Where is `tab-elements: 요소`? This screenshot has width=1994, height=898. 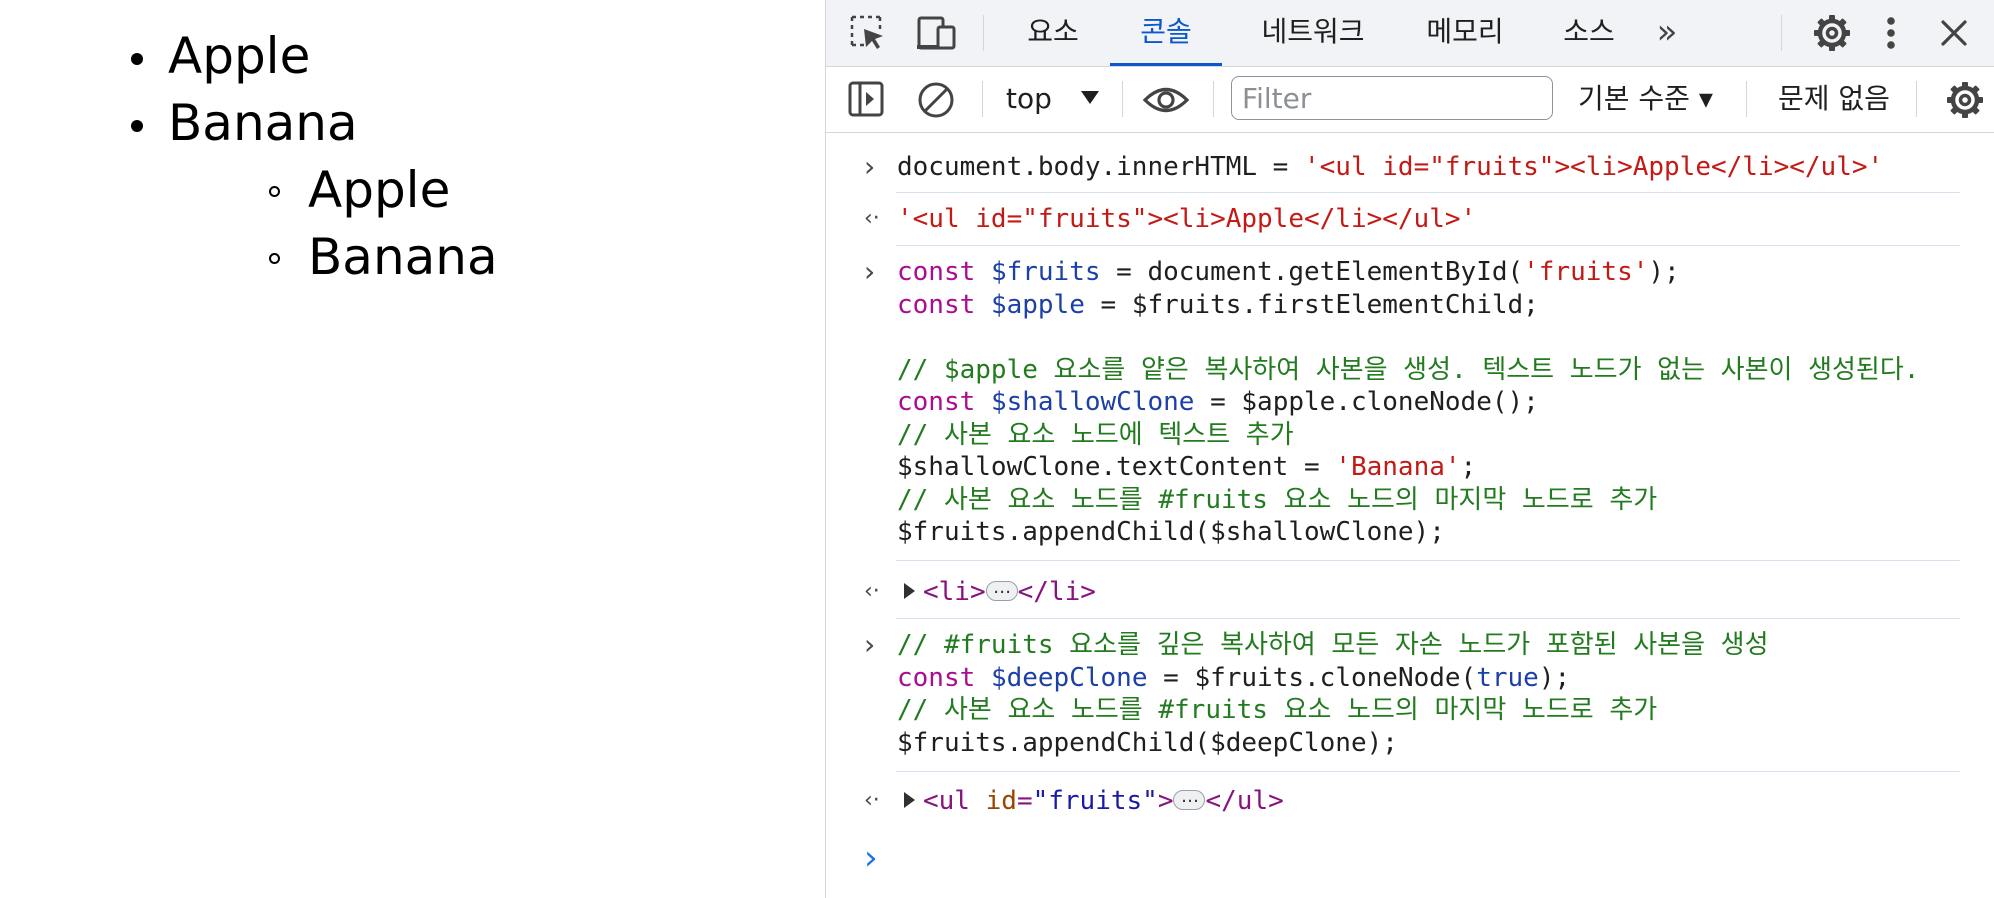
tab-elements: 요소 is located at coordinates (1053, 33).